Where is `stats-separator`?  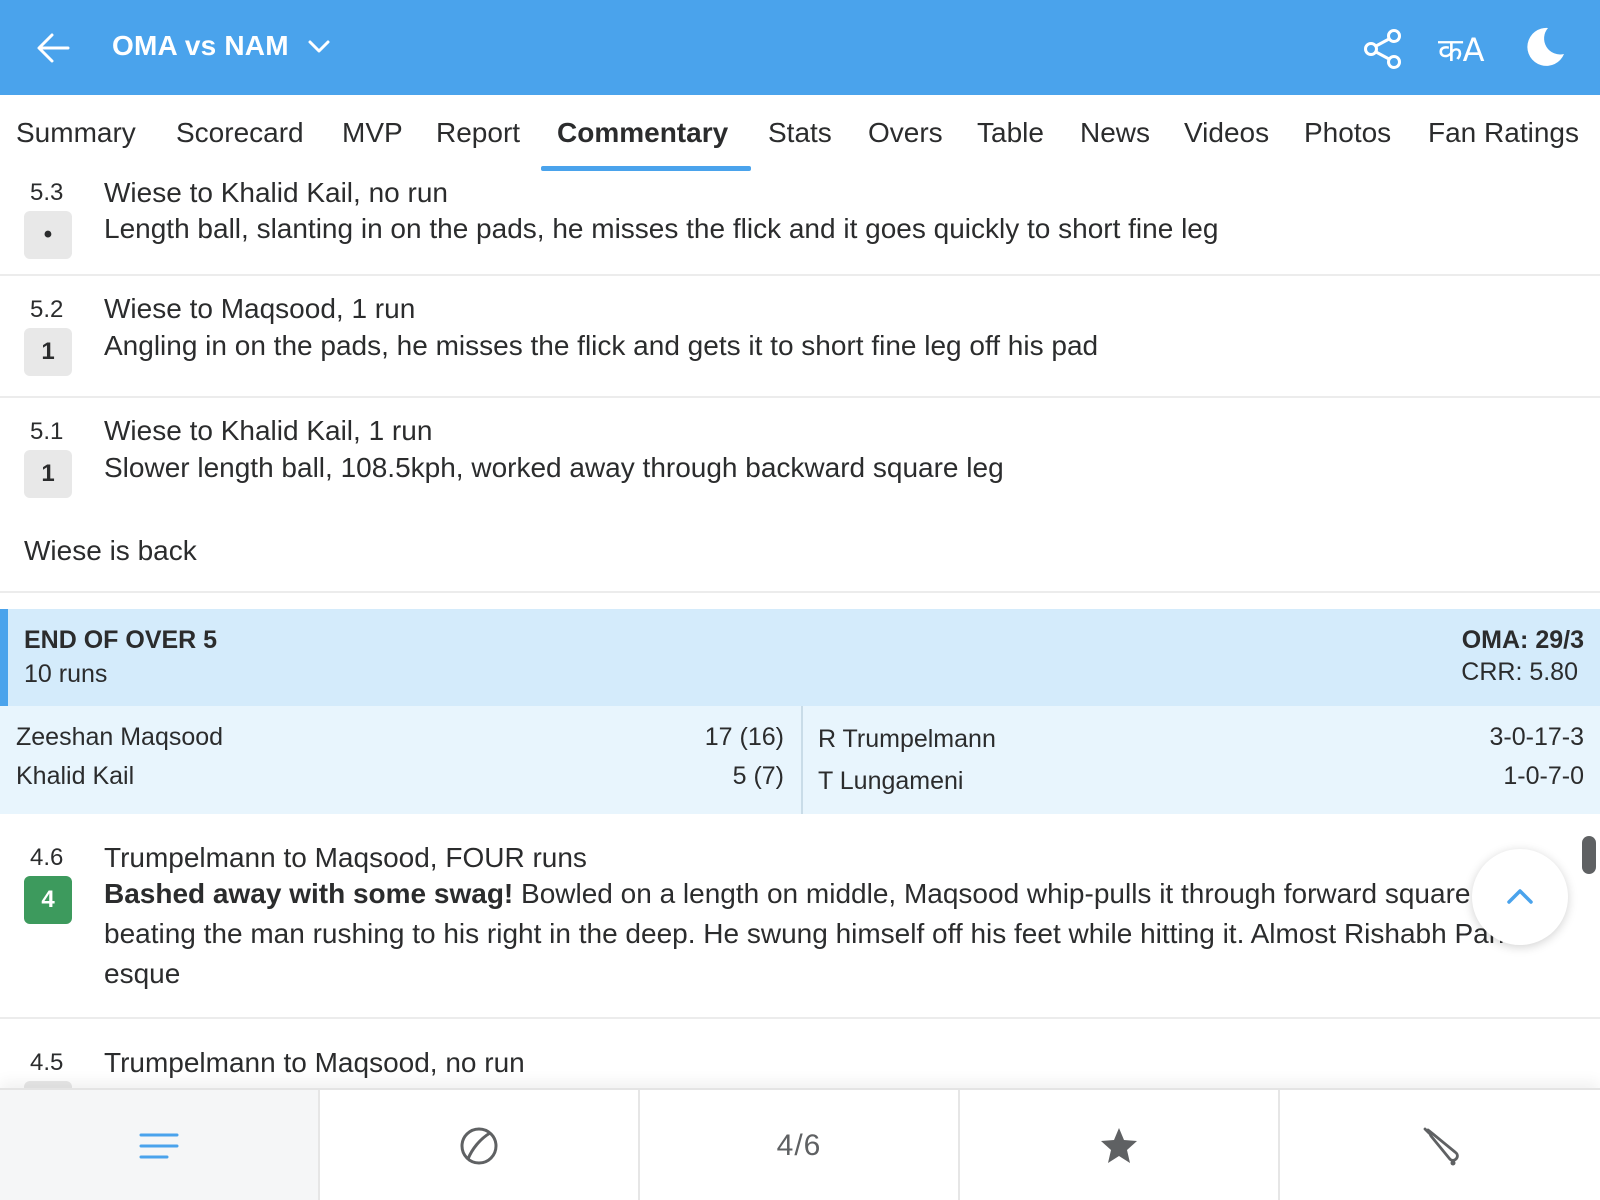 stats-separator is located at coordinates (802, 760).